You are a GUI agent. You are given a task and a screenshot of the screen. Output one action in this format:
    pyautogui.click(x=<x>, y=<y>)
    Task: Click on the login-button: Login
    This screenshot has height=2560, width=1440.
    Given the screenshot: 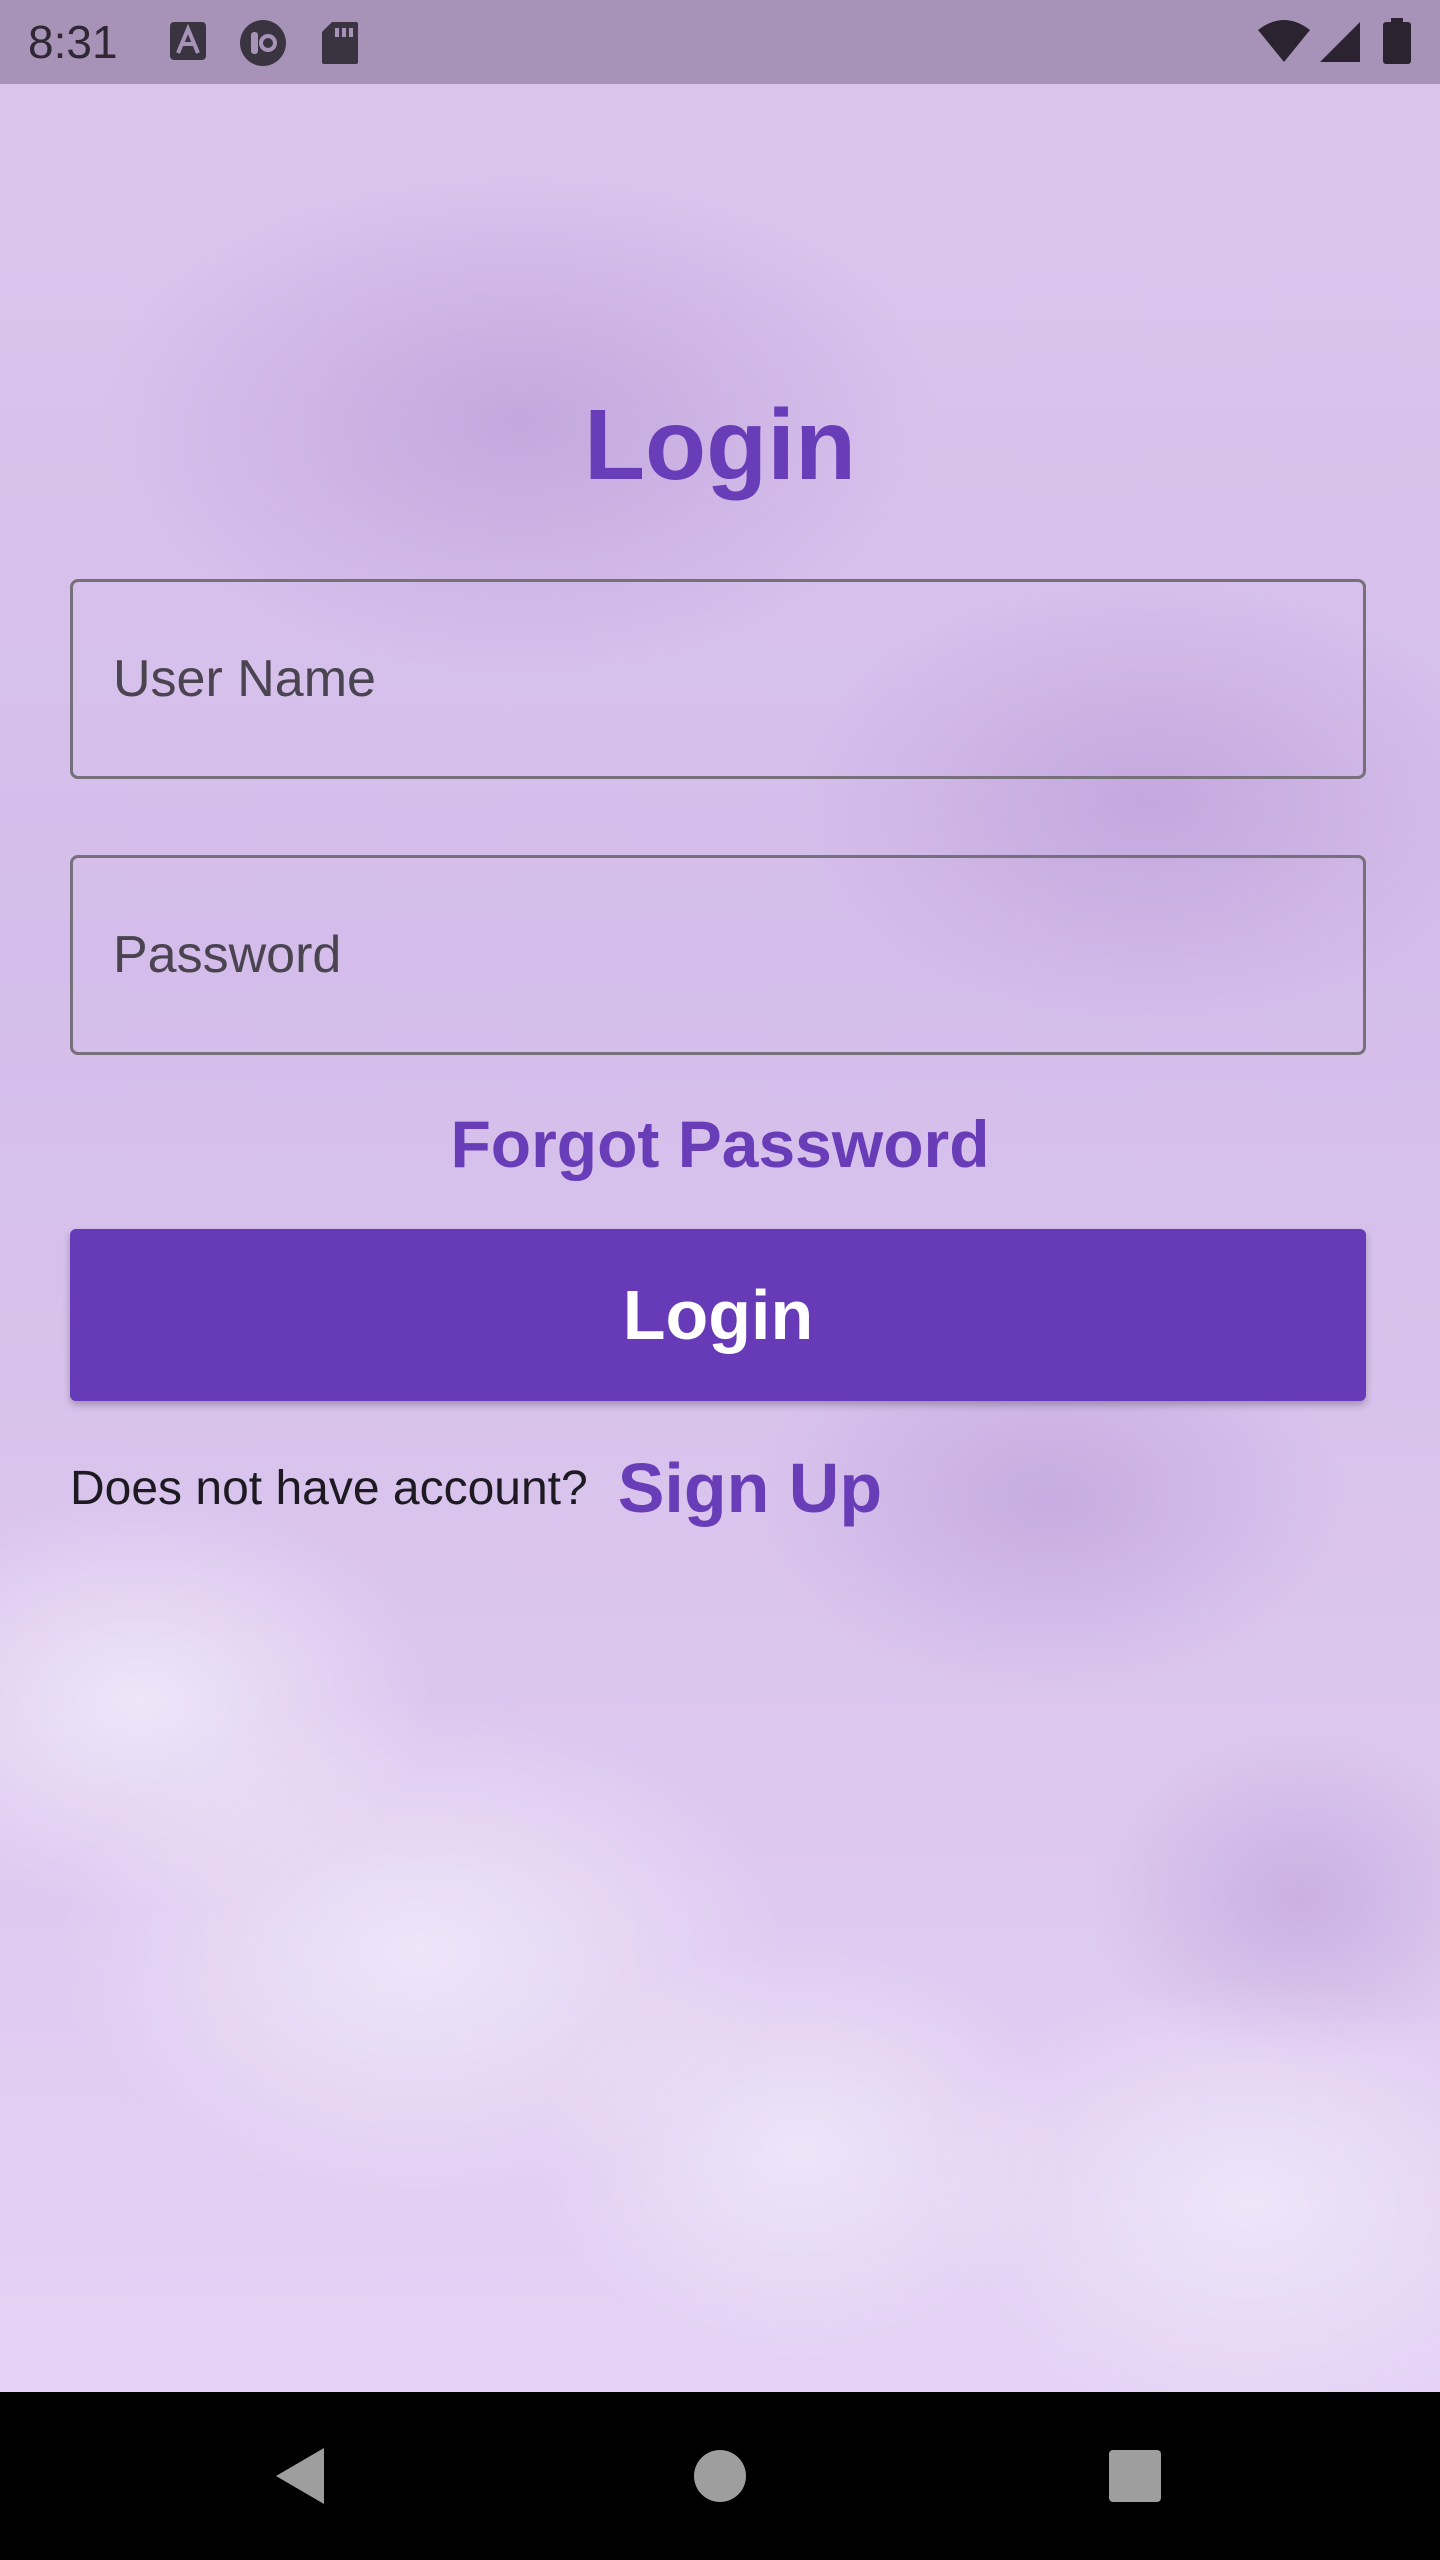 What is the action you would take?
    pyautogui.click(x=718, y=1315)
    